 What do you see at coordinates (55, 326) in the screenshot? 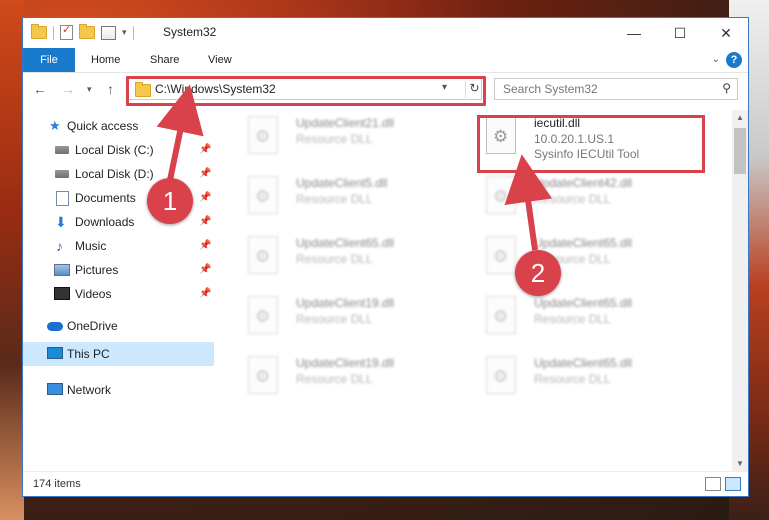
I see `cloud-icon` at bounding box center [55, 326].